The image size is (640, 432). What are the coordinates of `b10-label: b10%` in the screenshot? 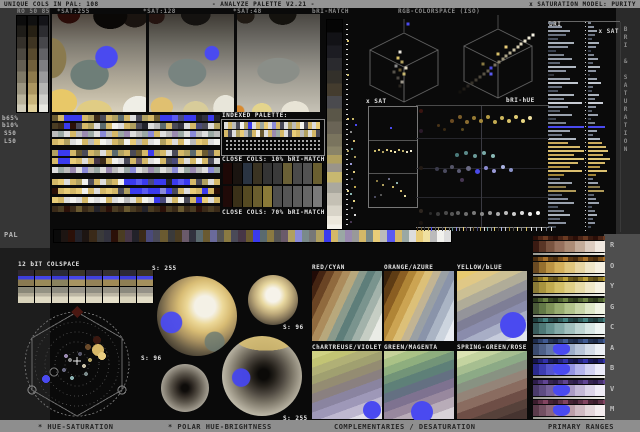 It's located at (10, 125).